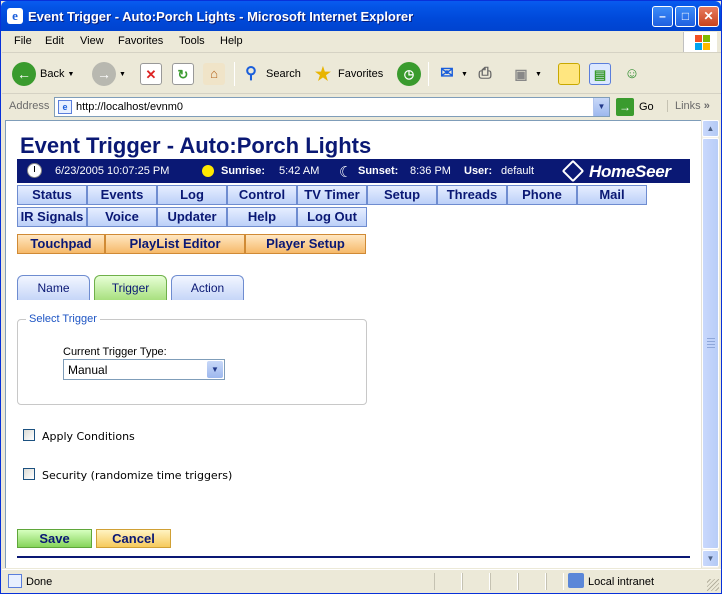 The image size is (722, 594). I want to click on nav-threads: Threads, so click(472, 195).